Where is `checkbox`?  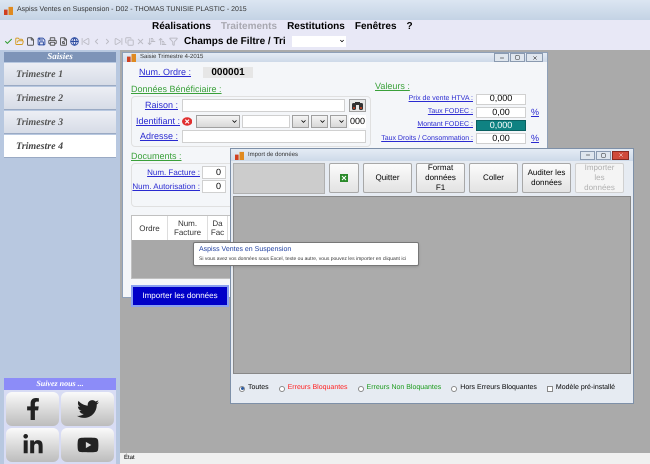 checkbox is located at coordinates (549, 389).